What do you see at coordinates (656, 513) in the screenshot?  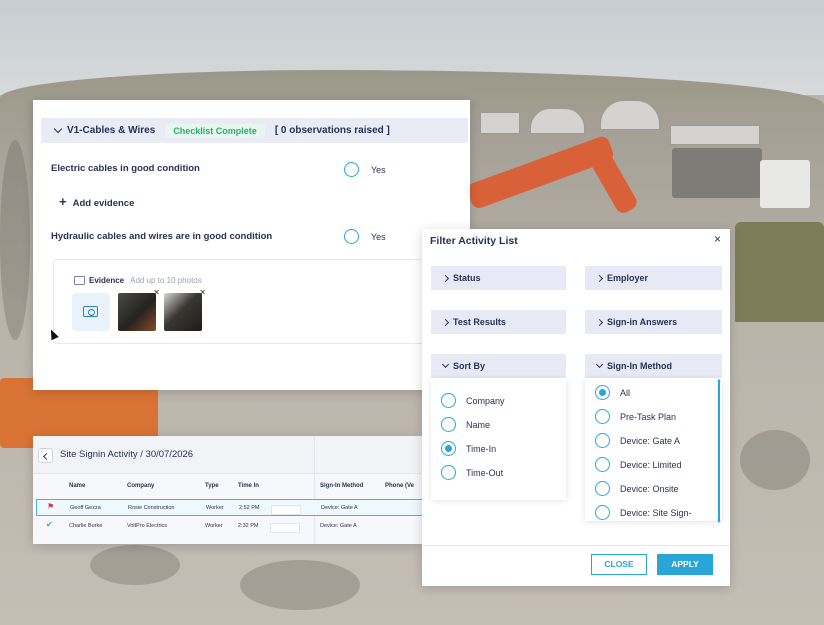 I see `method-option-label: Device: Site Sign-` at bounding box center [656, 513].